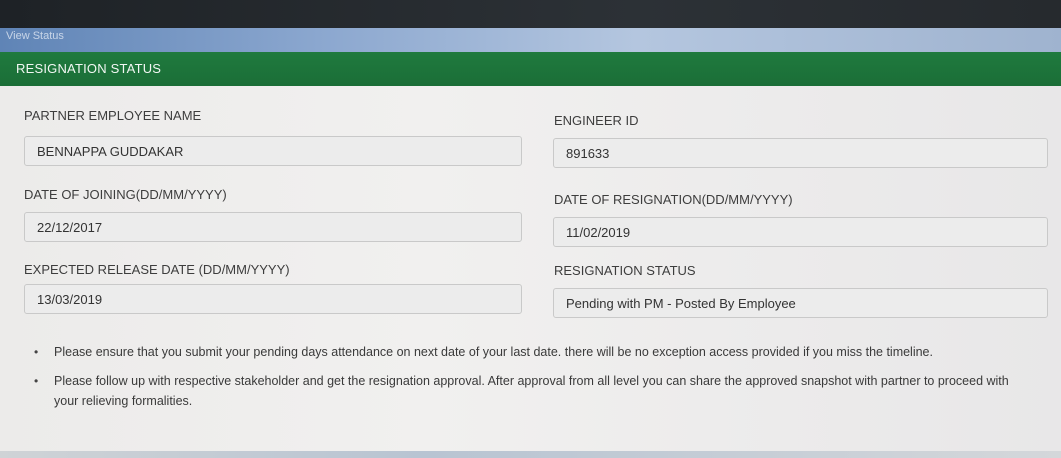  I want to click on resignation-status-value: Pending with PM - Posted By Employee, so click(681, 303).